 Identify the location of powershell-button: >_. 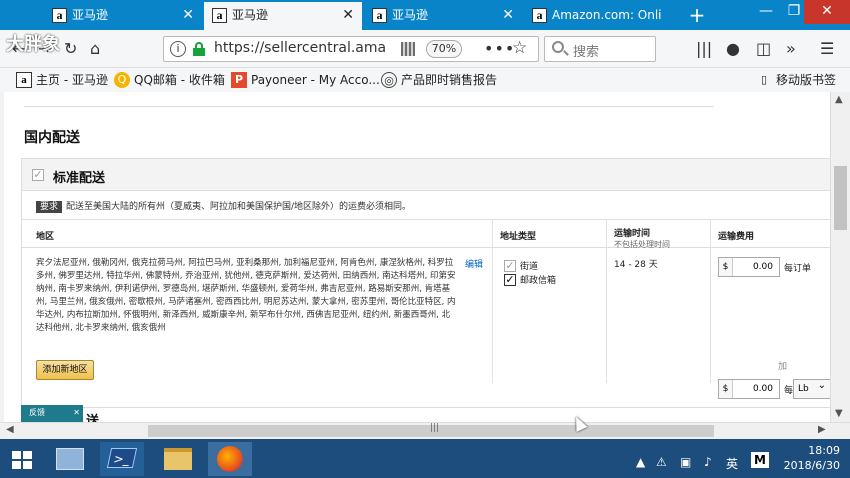
(122, 459).